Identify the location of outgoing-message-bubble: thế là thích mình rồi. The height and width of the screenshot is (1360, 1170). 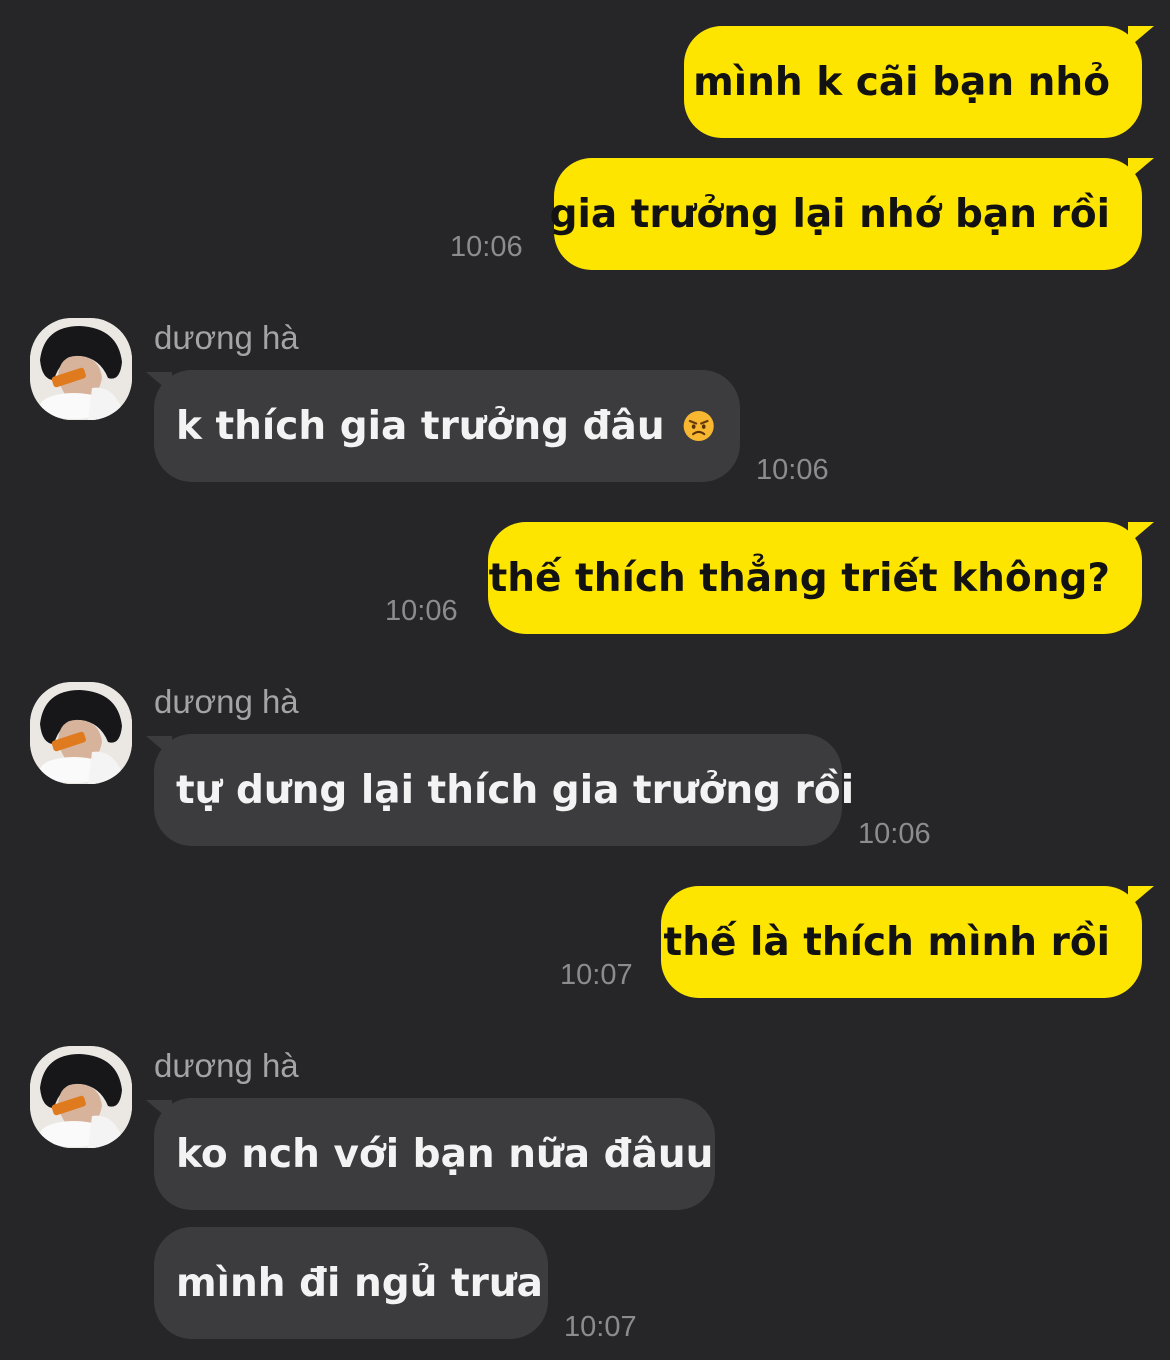
(901, 942).